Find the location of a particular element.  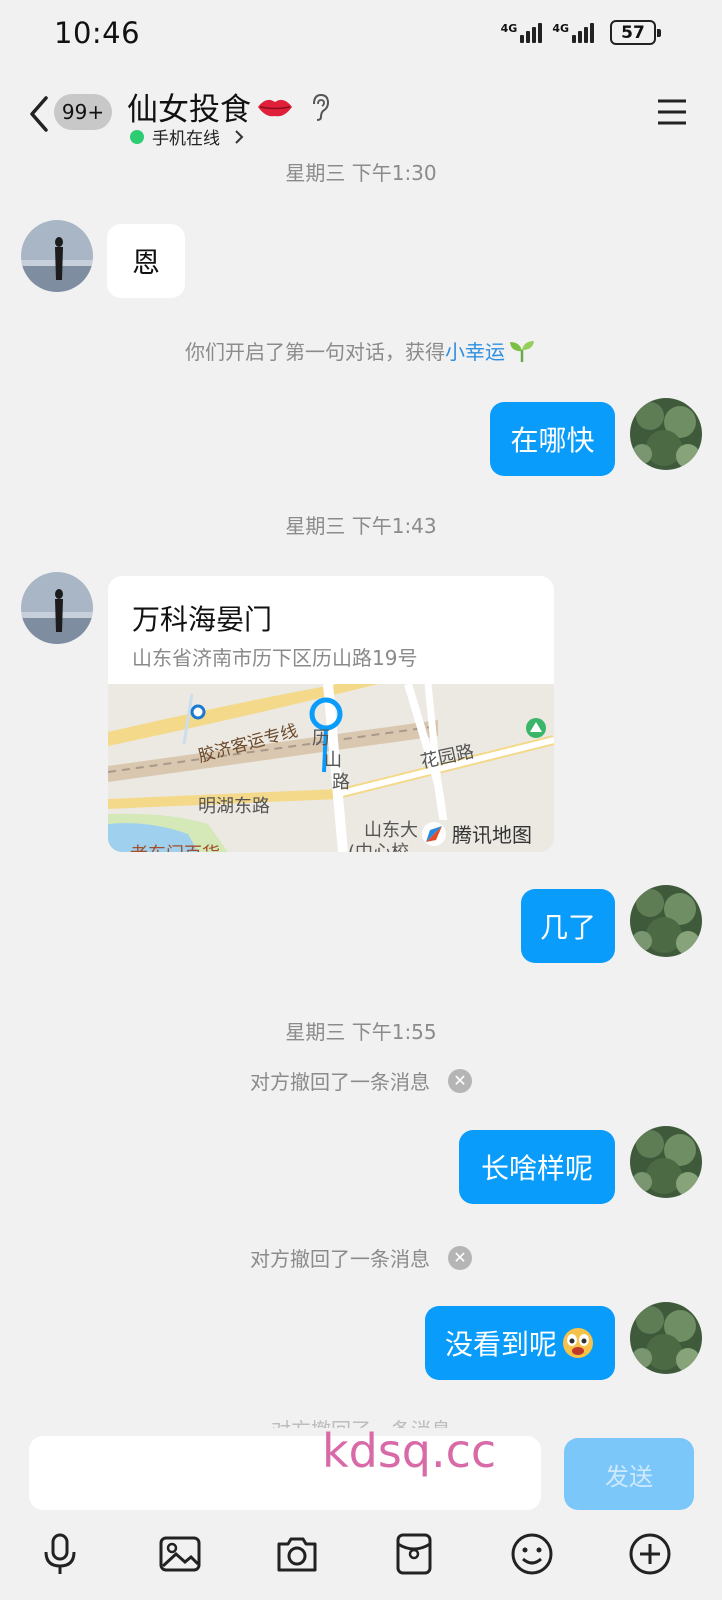

map-label-road3: 历 is located at coordinates (321, 738).